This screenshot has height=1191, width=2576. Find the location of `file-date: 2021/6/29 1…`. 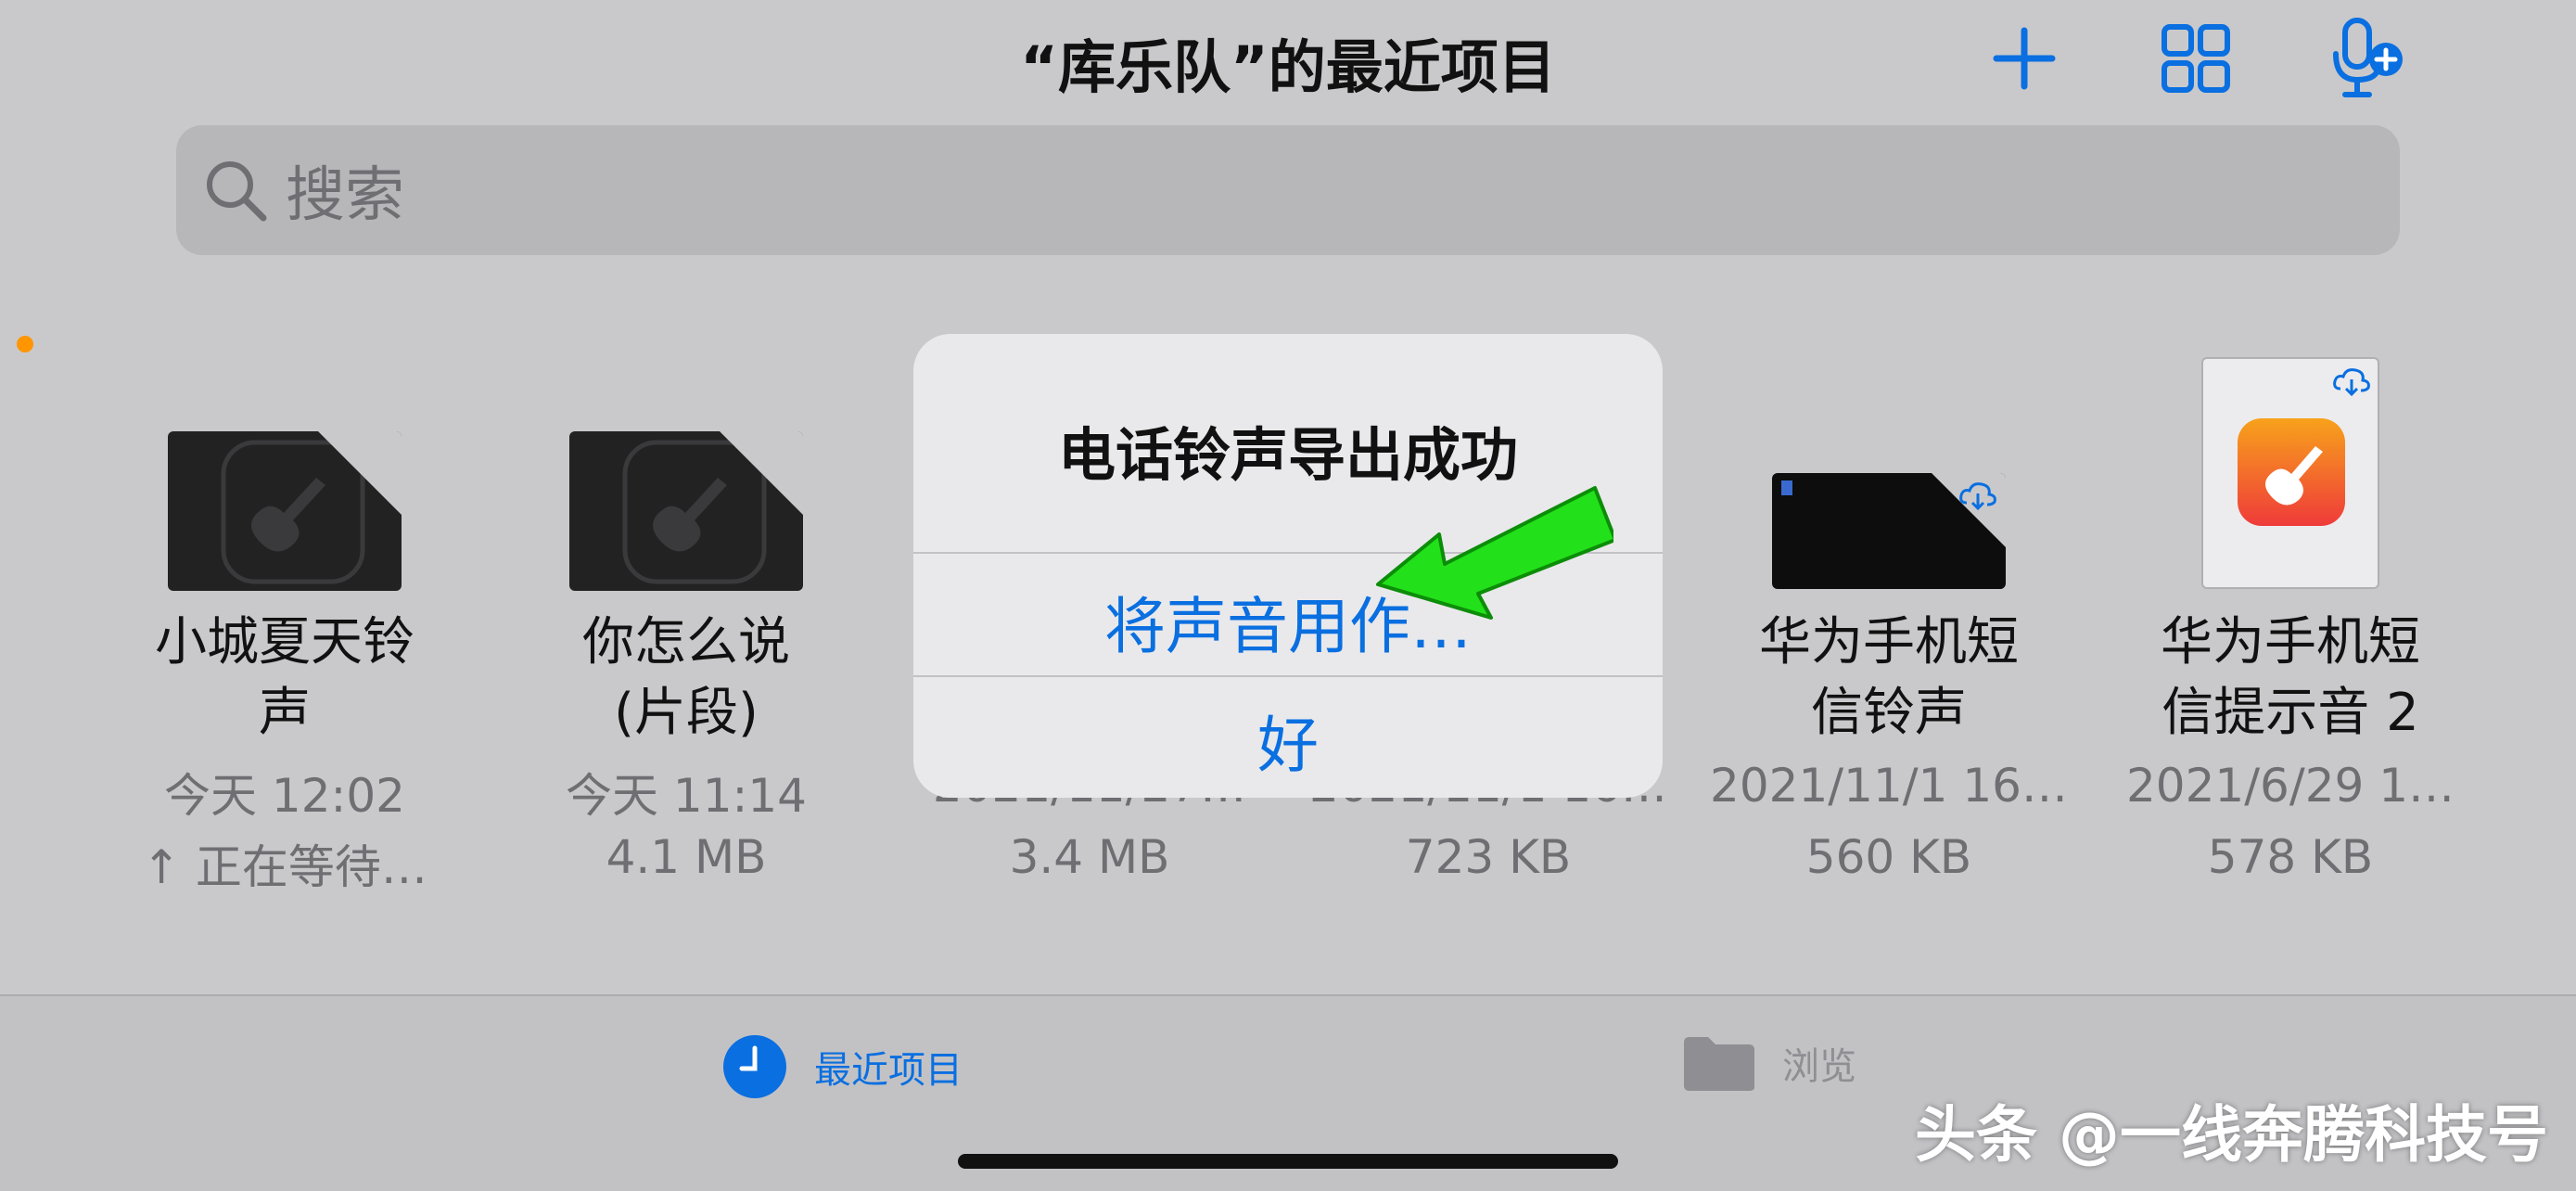

file-date: 2021/6/29 1… is located at coordinates (2290, 786).